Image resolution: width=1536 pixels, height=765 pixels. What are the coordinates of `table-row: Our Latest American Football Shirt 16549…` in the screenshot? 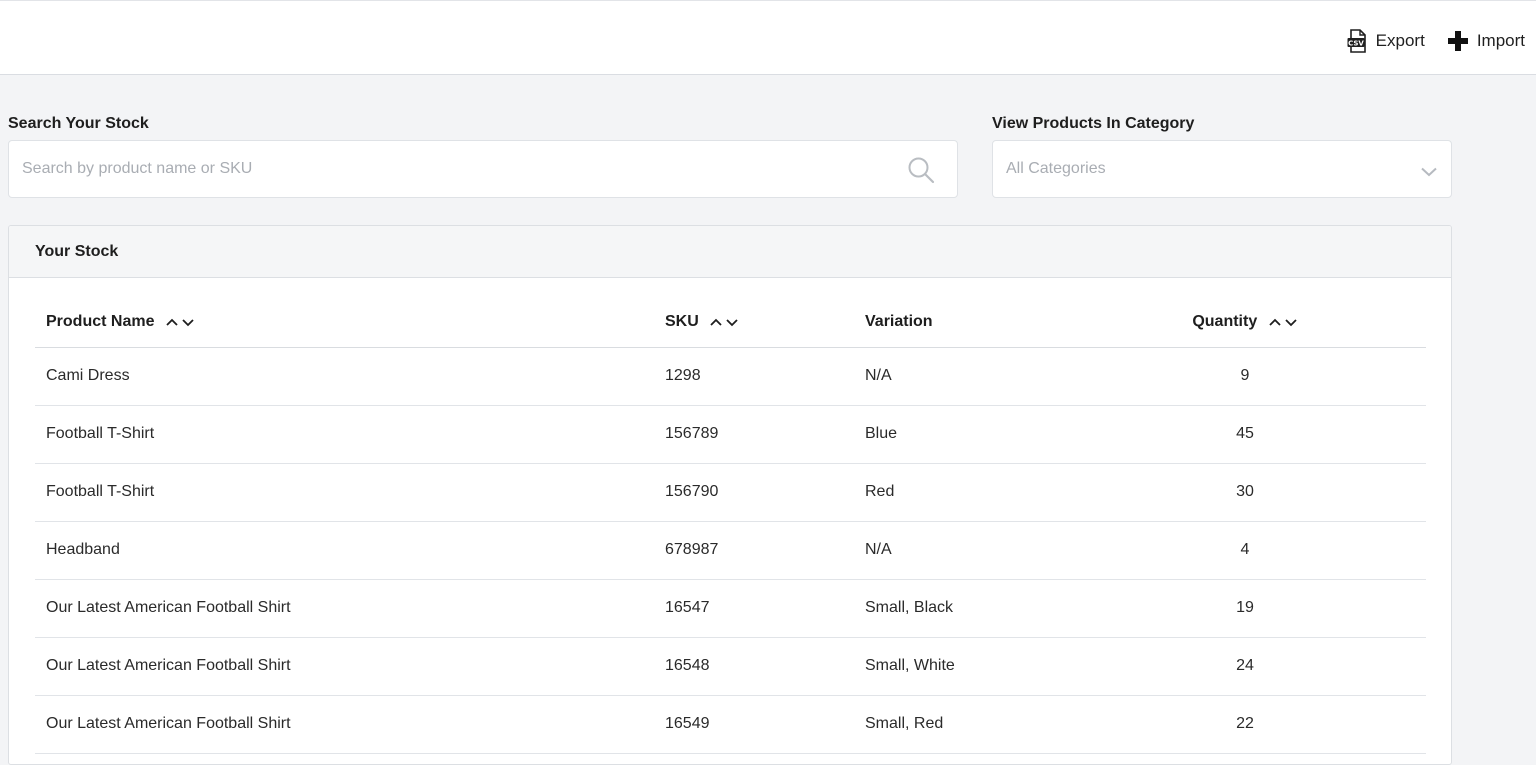 It's located at (730, 724).